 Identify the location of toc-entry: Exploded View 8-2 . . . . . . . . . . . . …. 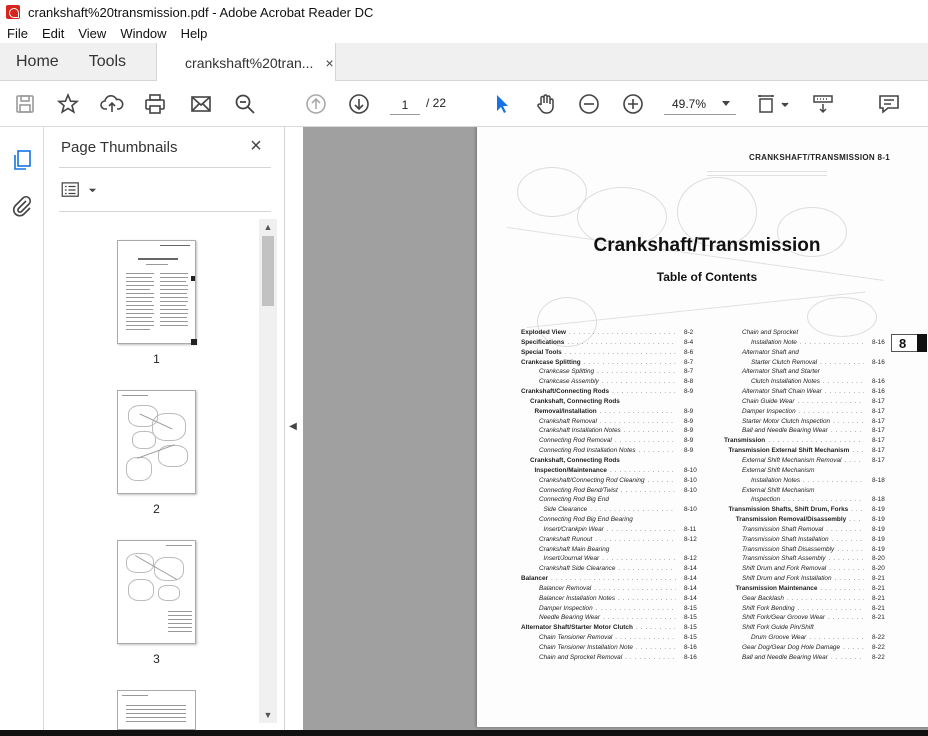
(608, 333).